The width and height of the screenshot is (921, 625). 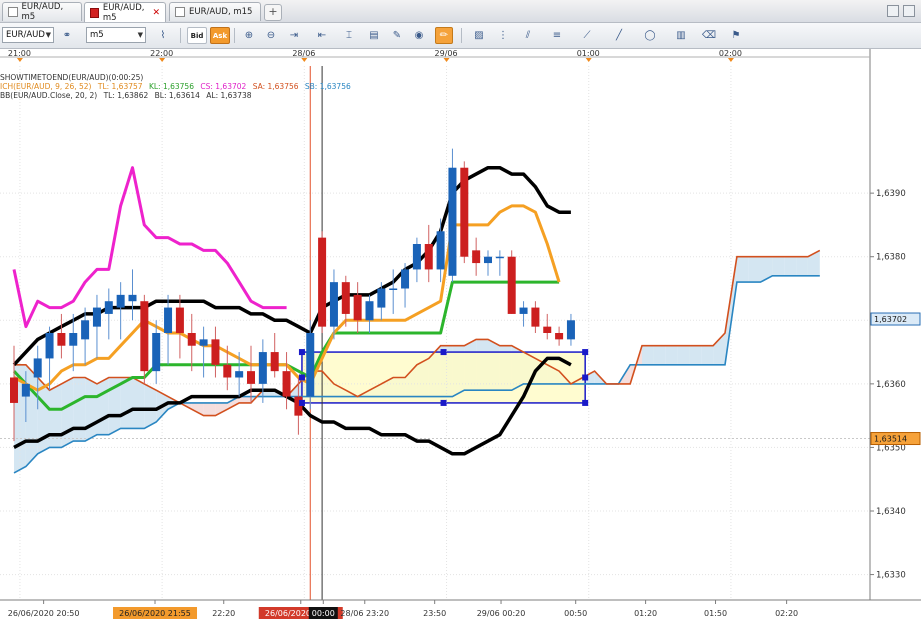 I want to click on timeframe-select: m5 ▼, so click(x=116, y=35).